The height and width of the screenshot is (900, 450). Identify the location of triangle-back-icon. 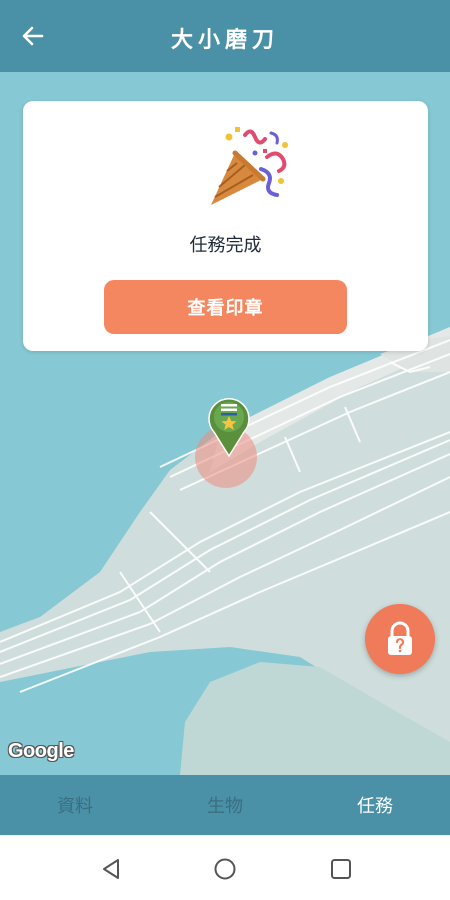
(111, 869).